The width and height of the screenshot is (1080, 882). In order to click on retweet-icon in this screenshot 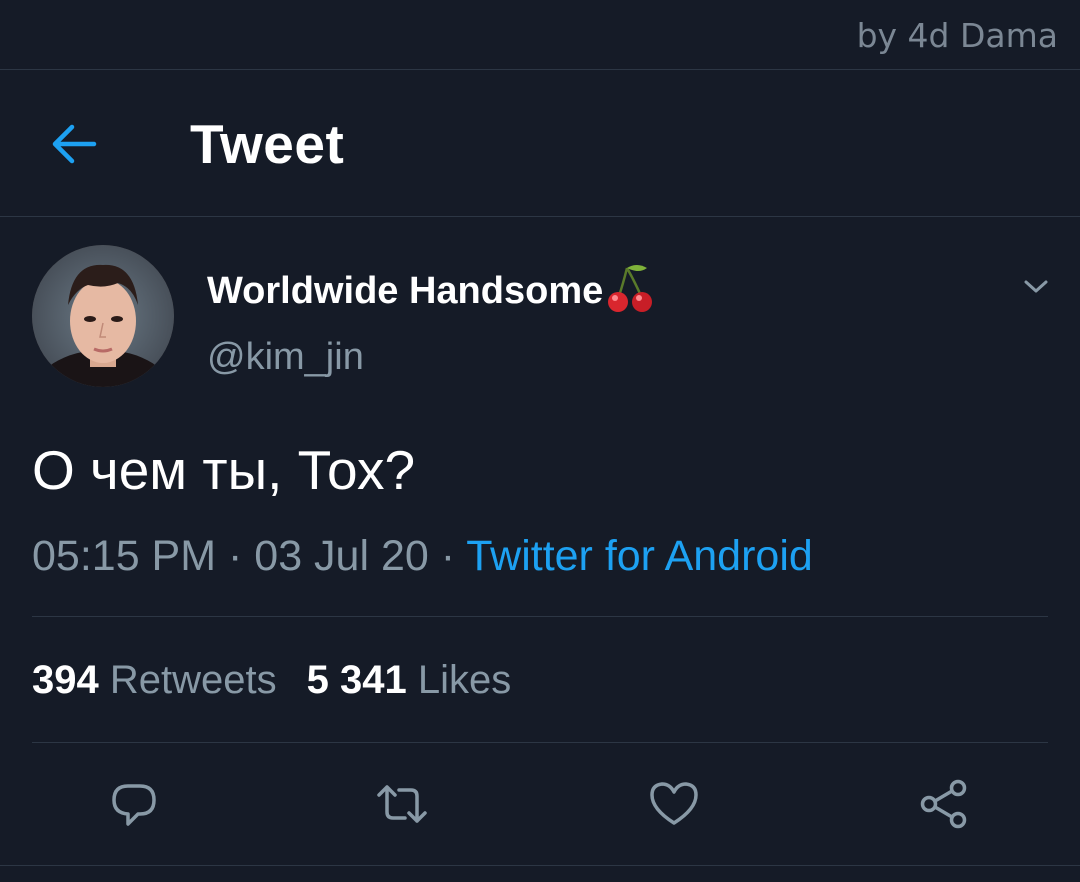, I will do `click(402, 804)`.